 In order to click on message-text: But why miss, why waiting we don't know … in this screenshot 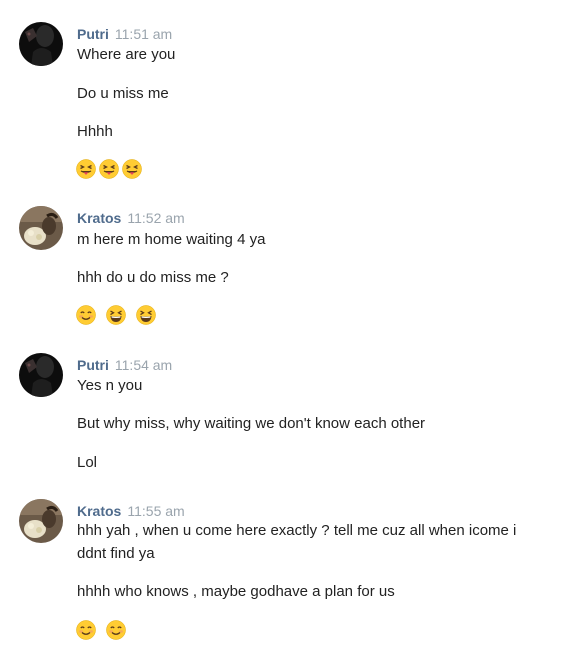, I will do `click(251, 423)`.